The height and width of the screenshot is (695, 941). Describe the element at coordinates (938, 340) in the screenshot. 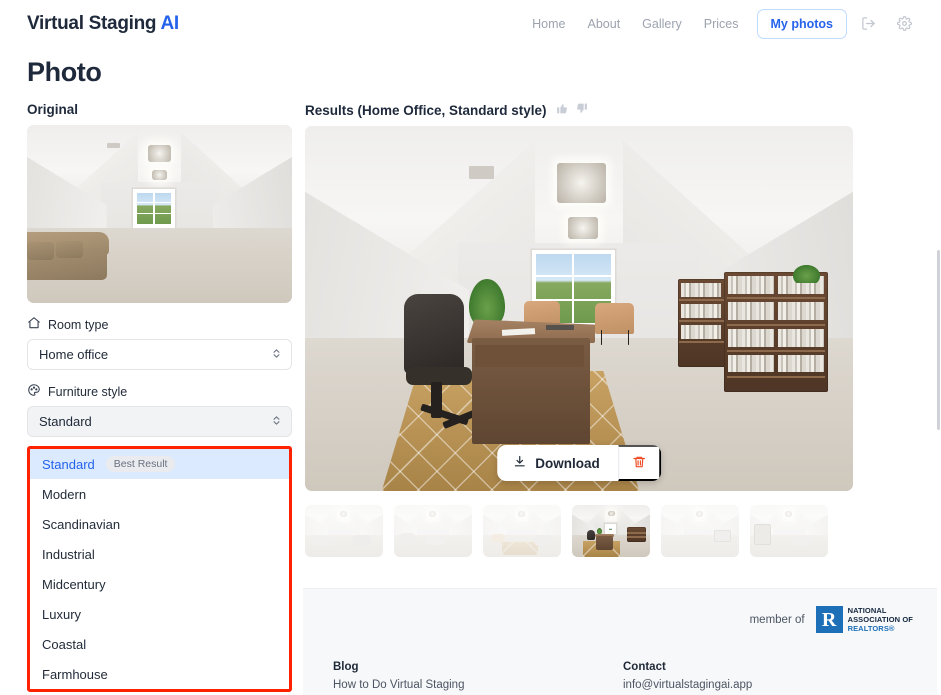

I see `scrollbar-thumb` at that location.